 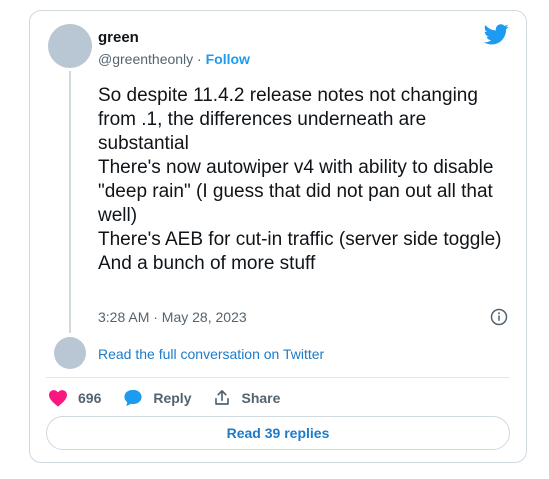 I want to click on share-label: Share, so click(x=261, y=398).